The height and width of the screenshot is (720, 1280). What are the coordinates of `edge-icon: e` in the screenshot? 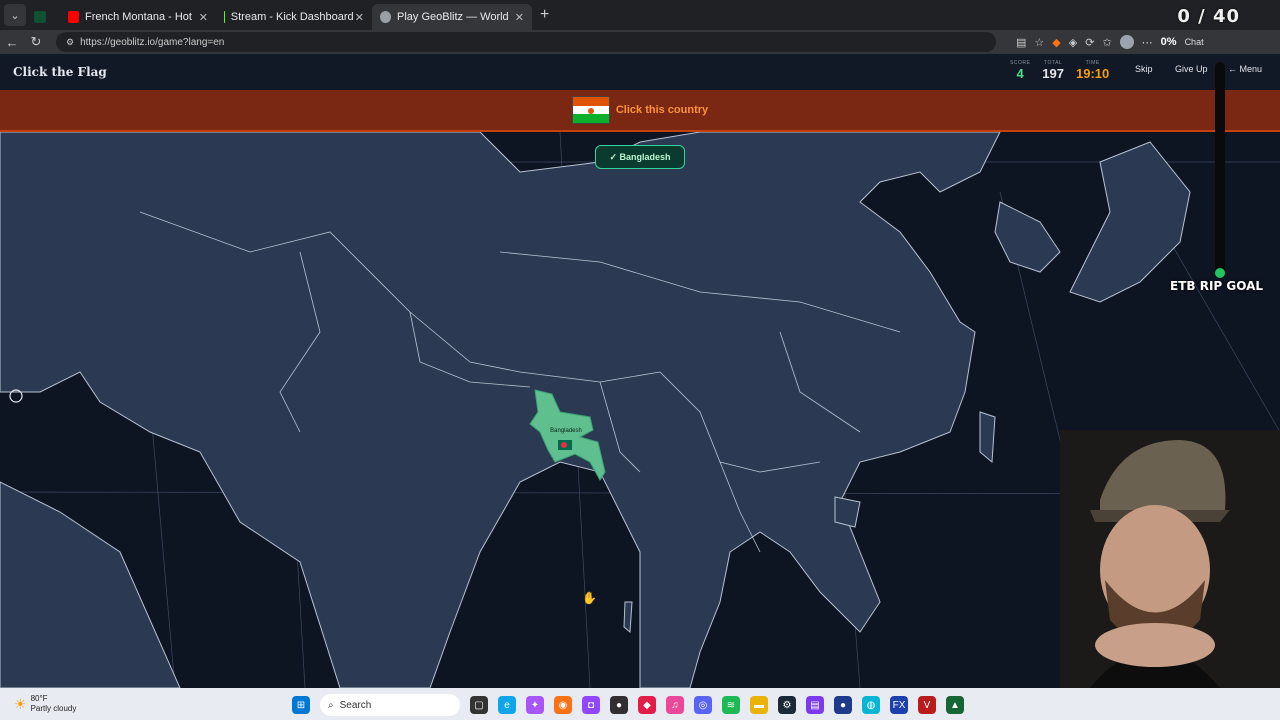 It's located at (507, 705).